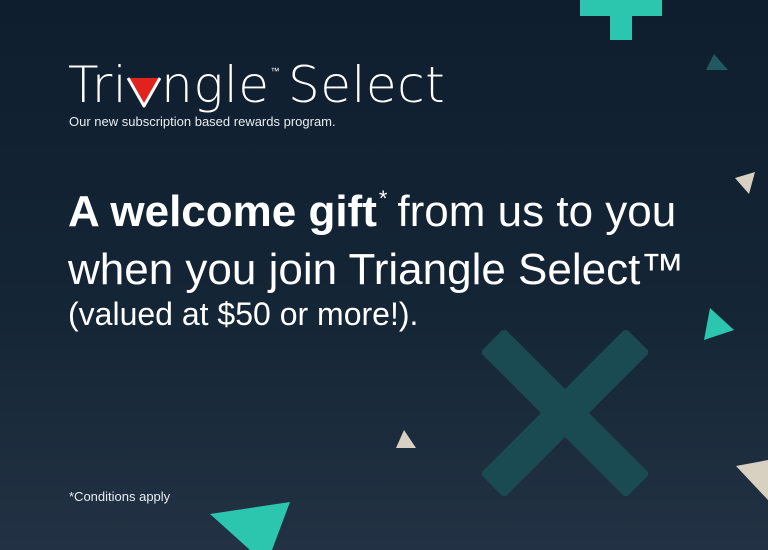  I want to click on teal-bottom-triangle-shape, so click(250, 526).